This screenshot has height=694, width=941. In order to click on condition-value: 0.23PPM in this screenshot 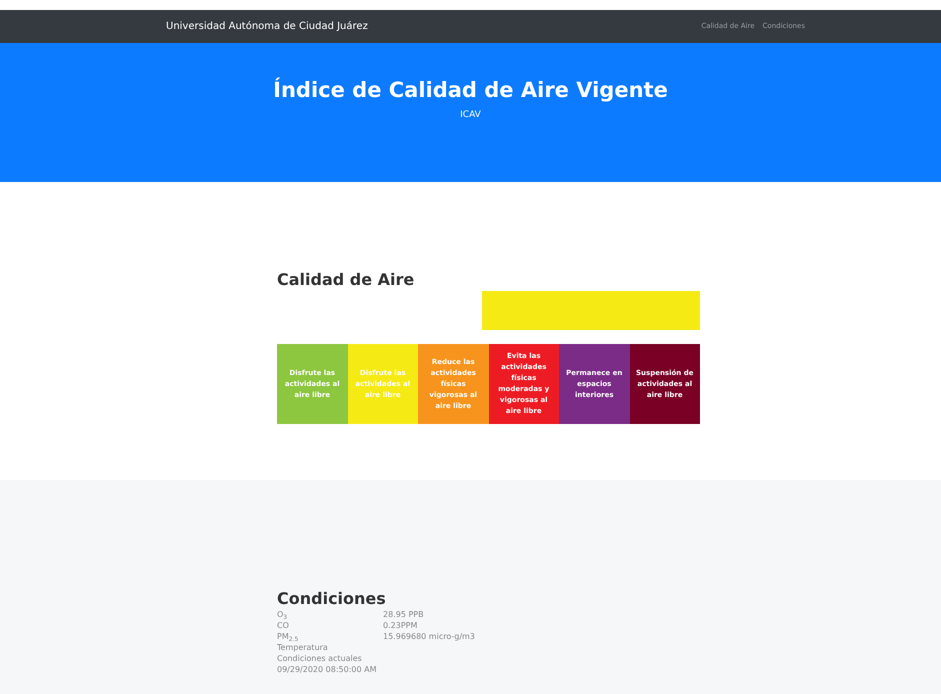, I will do `click(400, 625)`.